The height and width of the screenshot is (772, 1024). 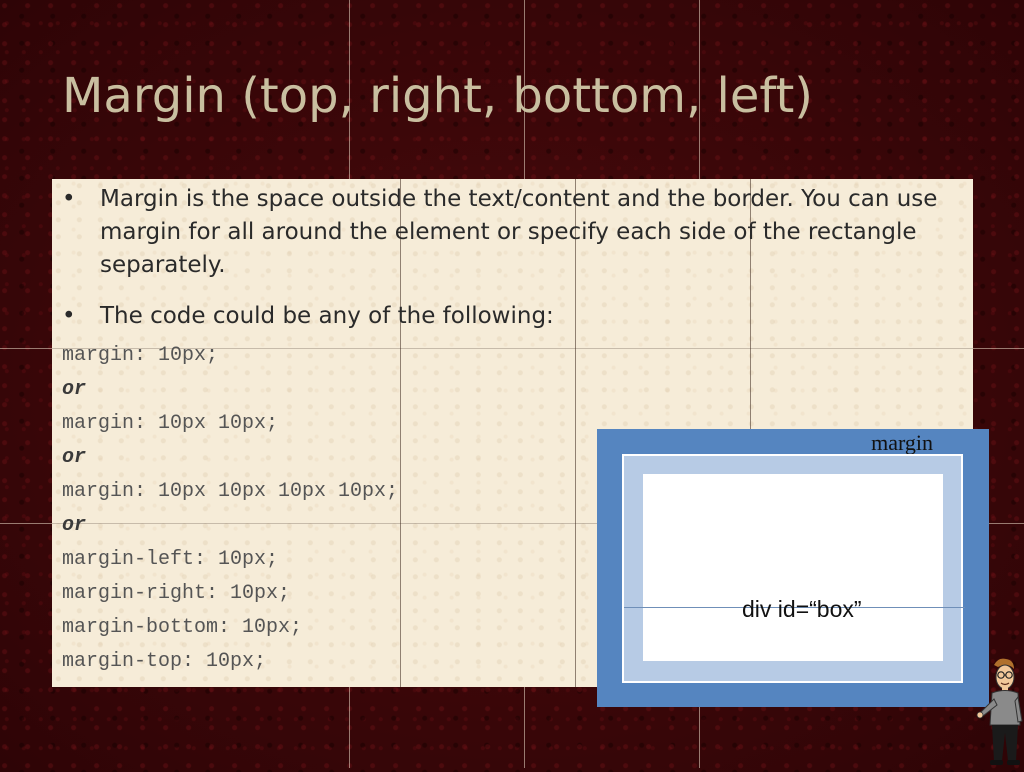 I want to click on border-area: div id=“box”, so click(x=793, y=568).